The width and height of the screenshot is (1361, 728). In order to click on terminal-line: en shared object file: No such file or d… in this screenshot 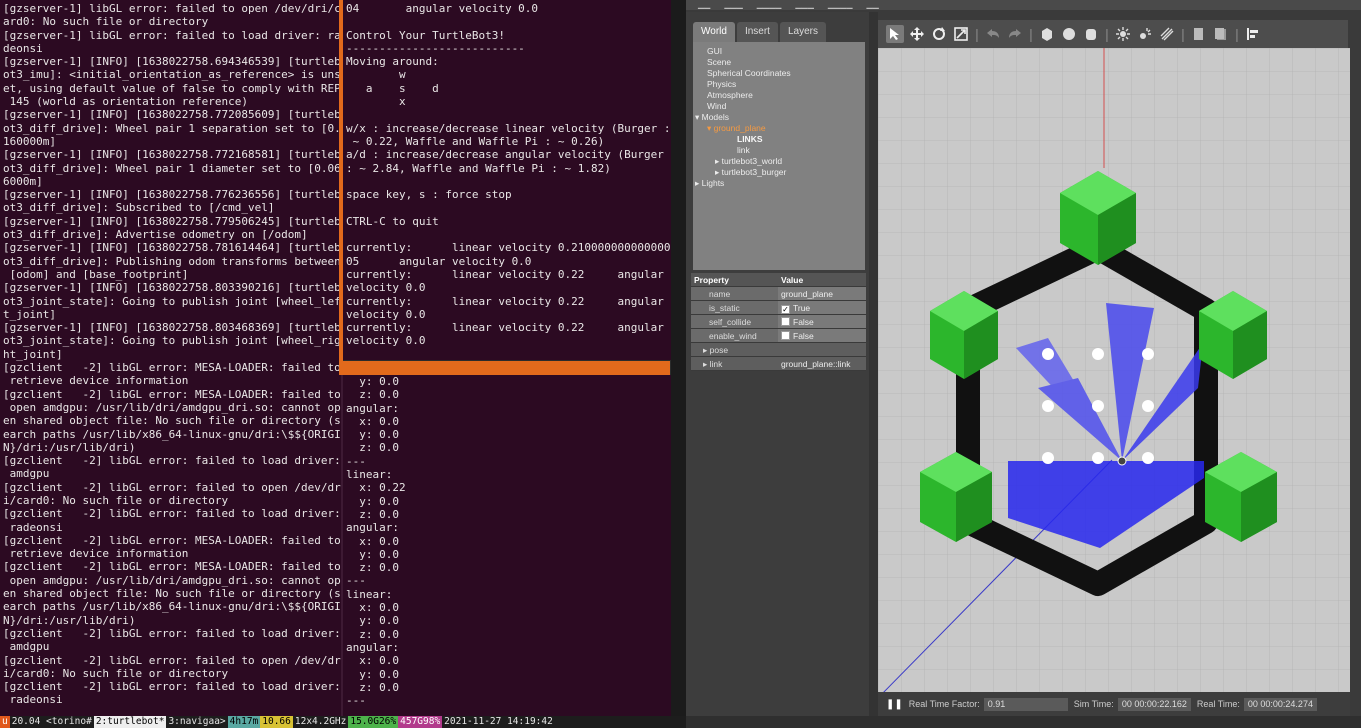, I will do `click(172, 421)`.